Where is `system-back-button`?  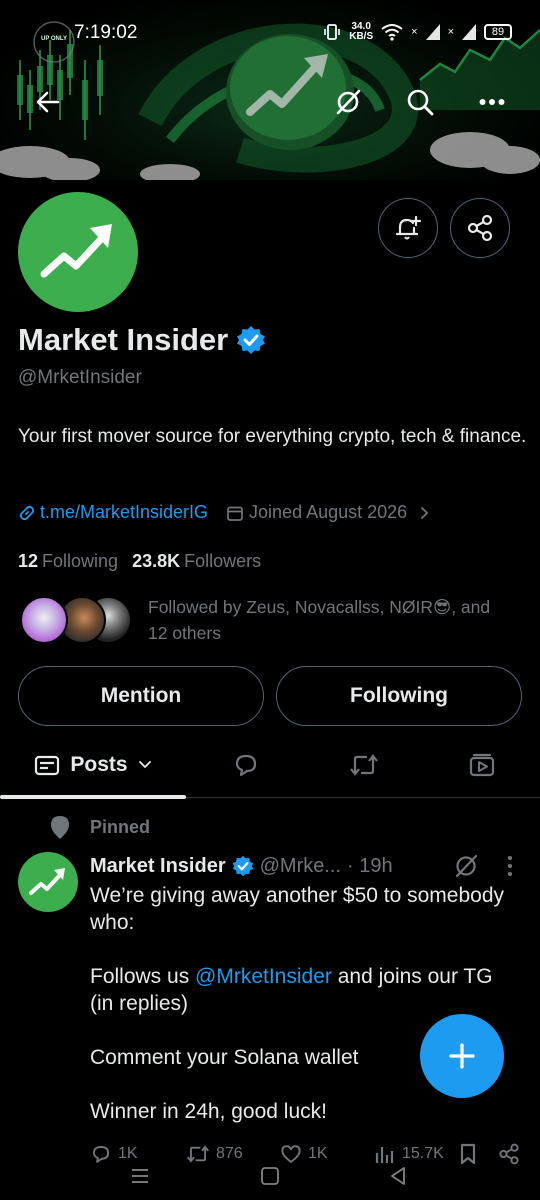 system-back-button is located at coordinates (398, 1176).